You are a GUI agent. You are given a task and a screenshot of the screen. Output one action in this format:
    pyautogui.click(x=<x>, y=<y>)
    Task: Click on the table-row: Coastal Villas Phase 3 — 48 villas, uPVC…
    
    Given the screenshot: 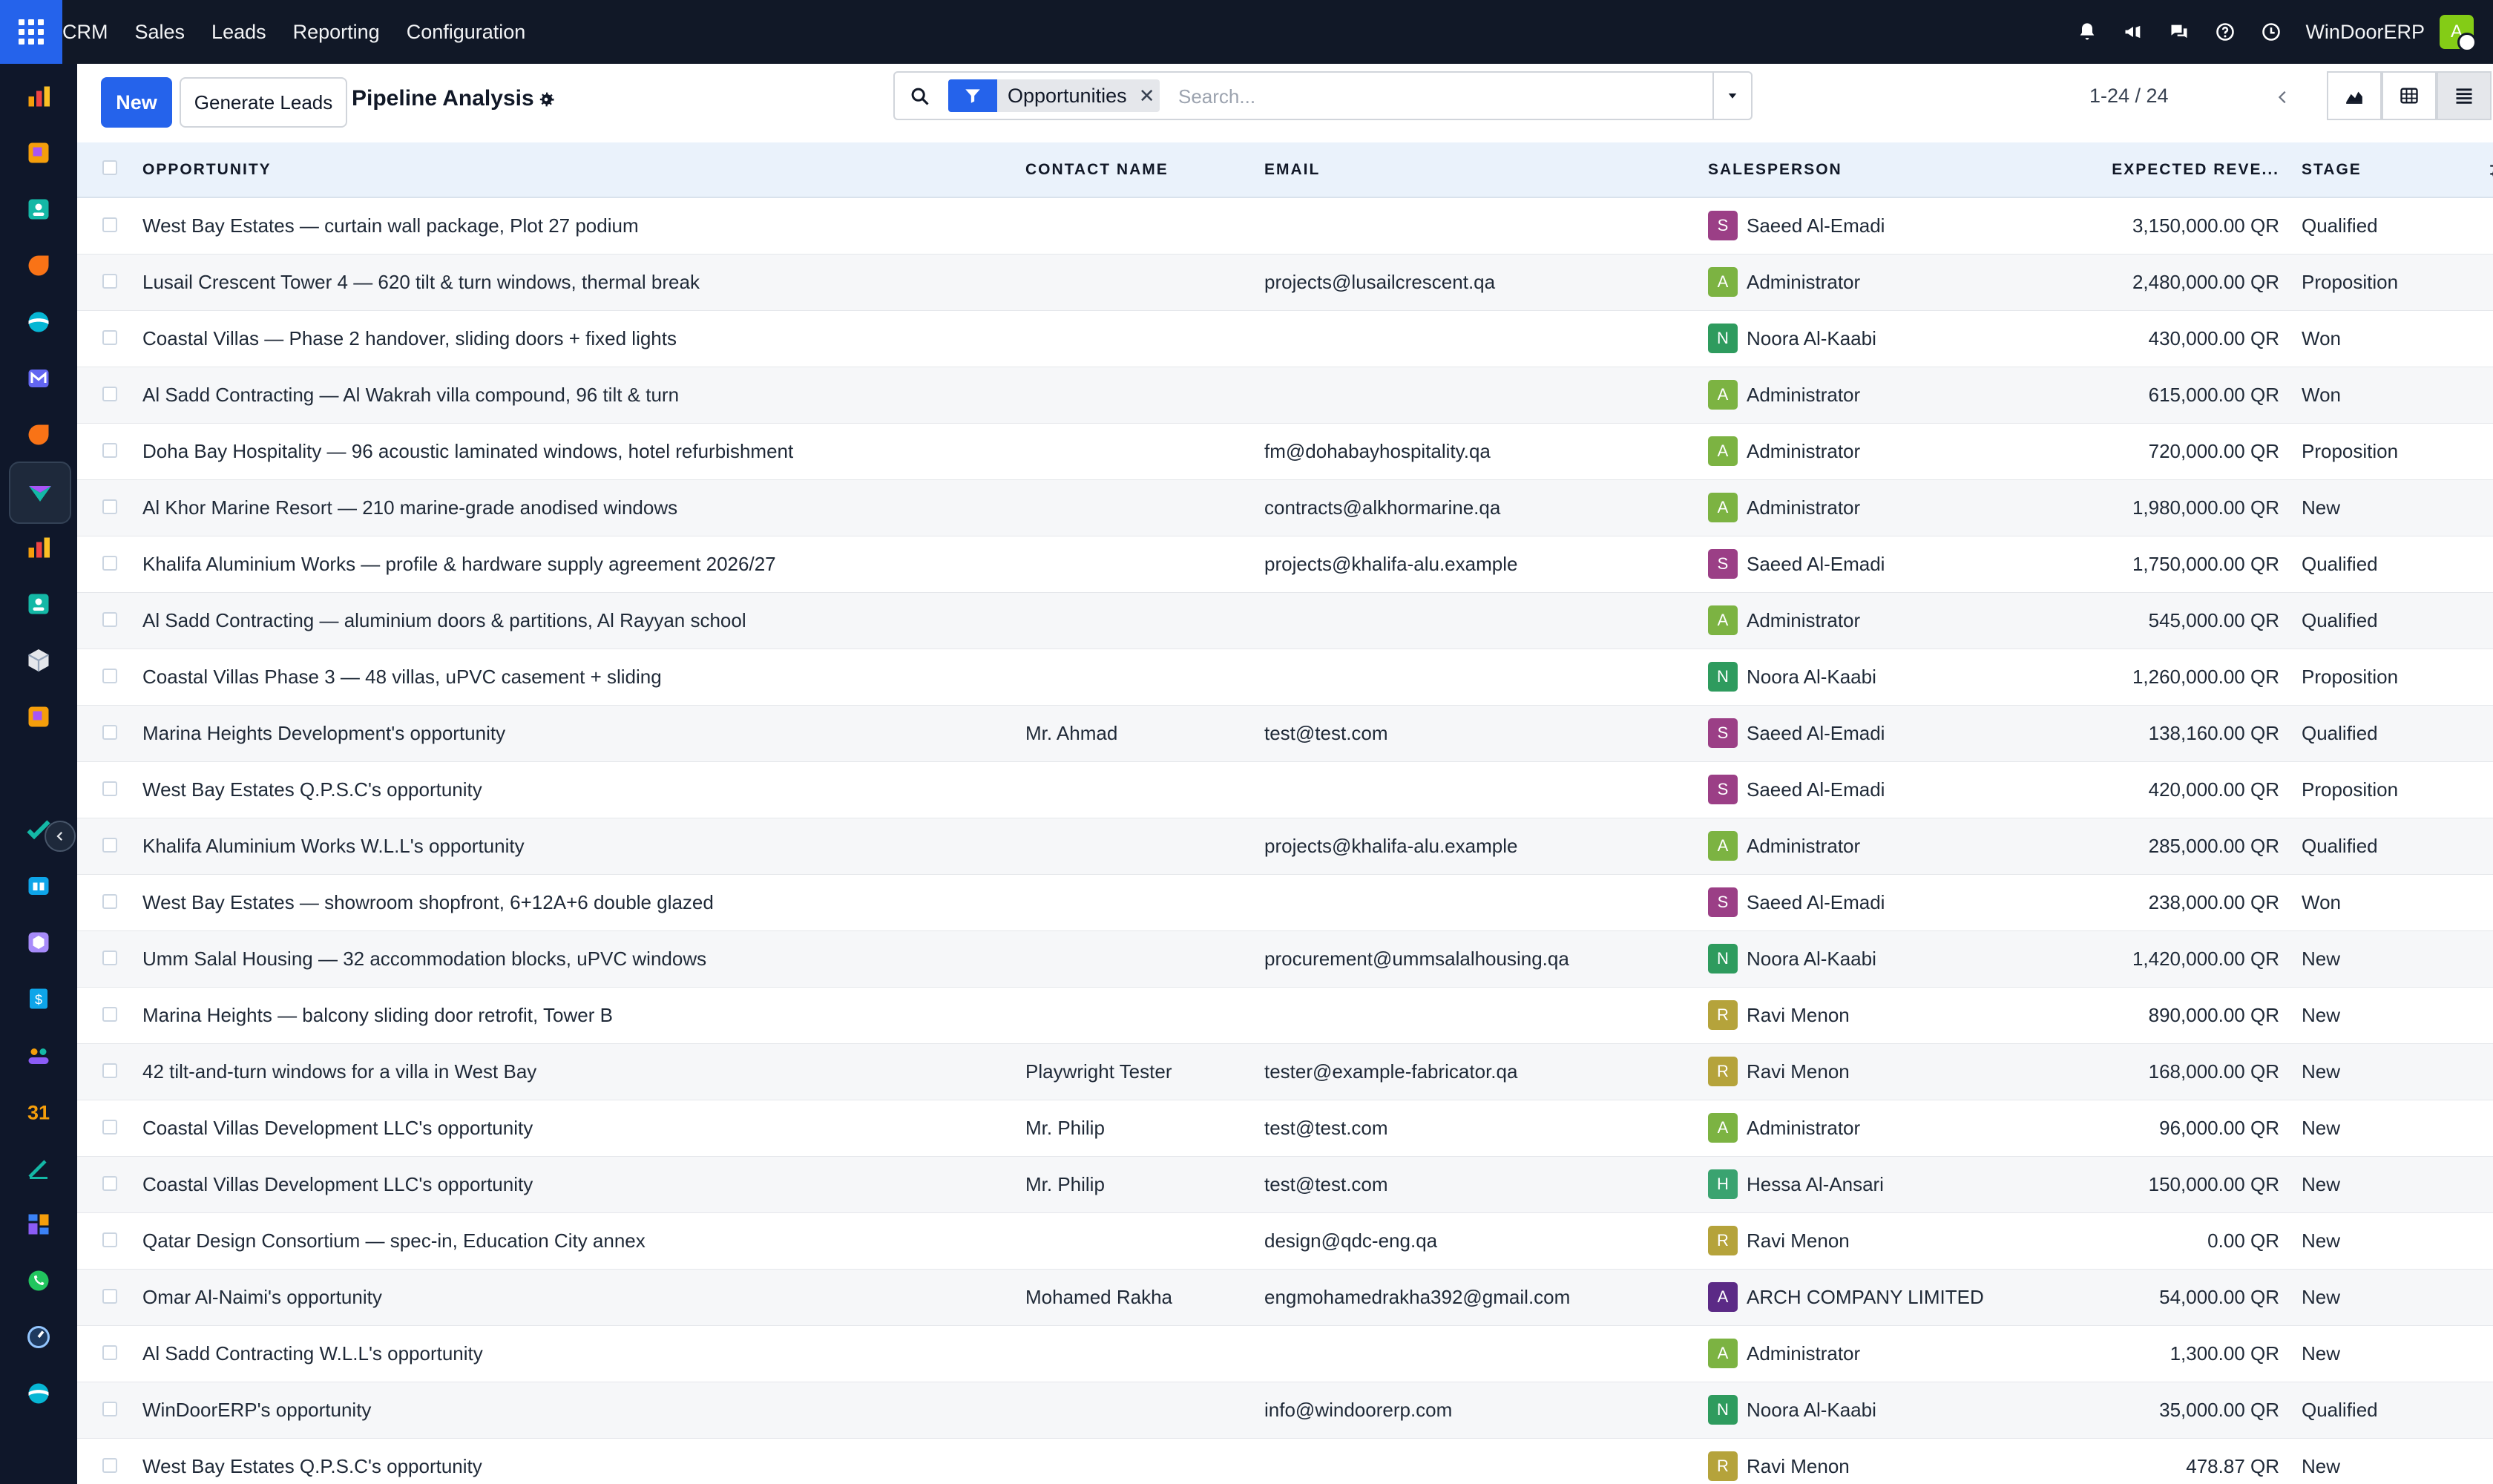 What is the action you would take?
    pyautogui.click(x=1285, y=677)
    